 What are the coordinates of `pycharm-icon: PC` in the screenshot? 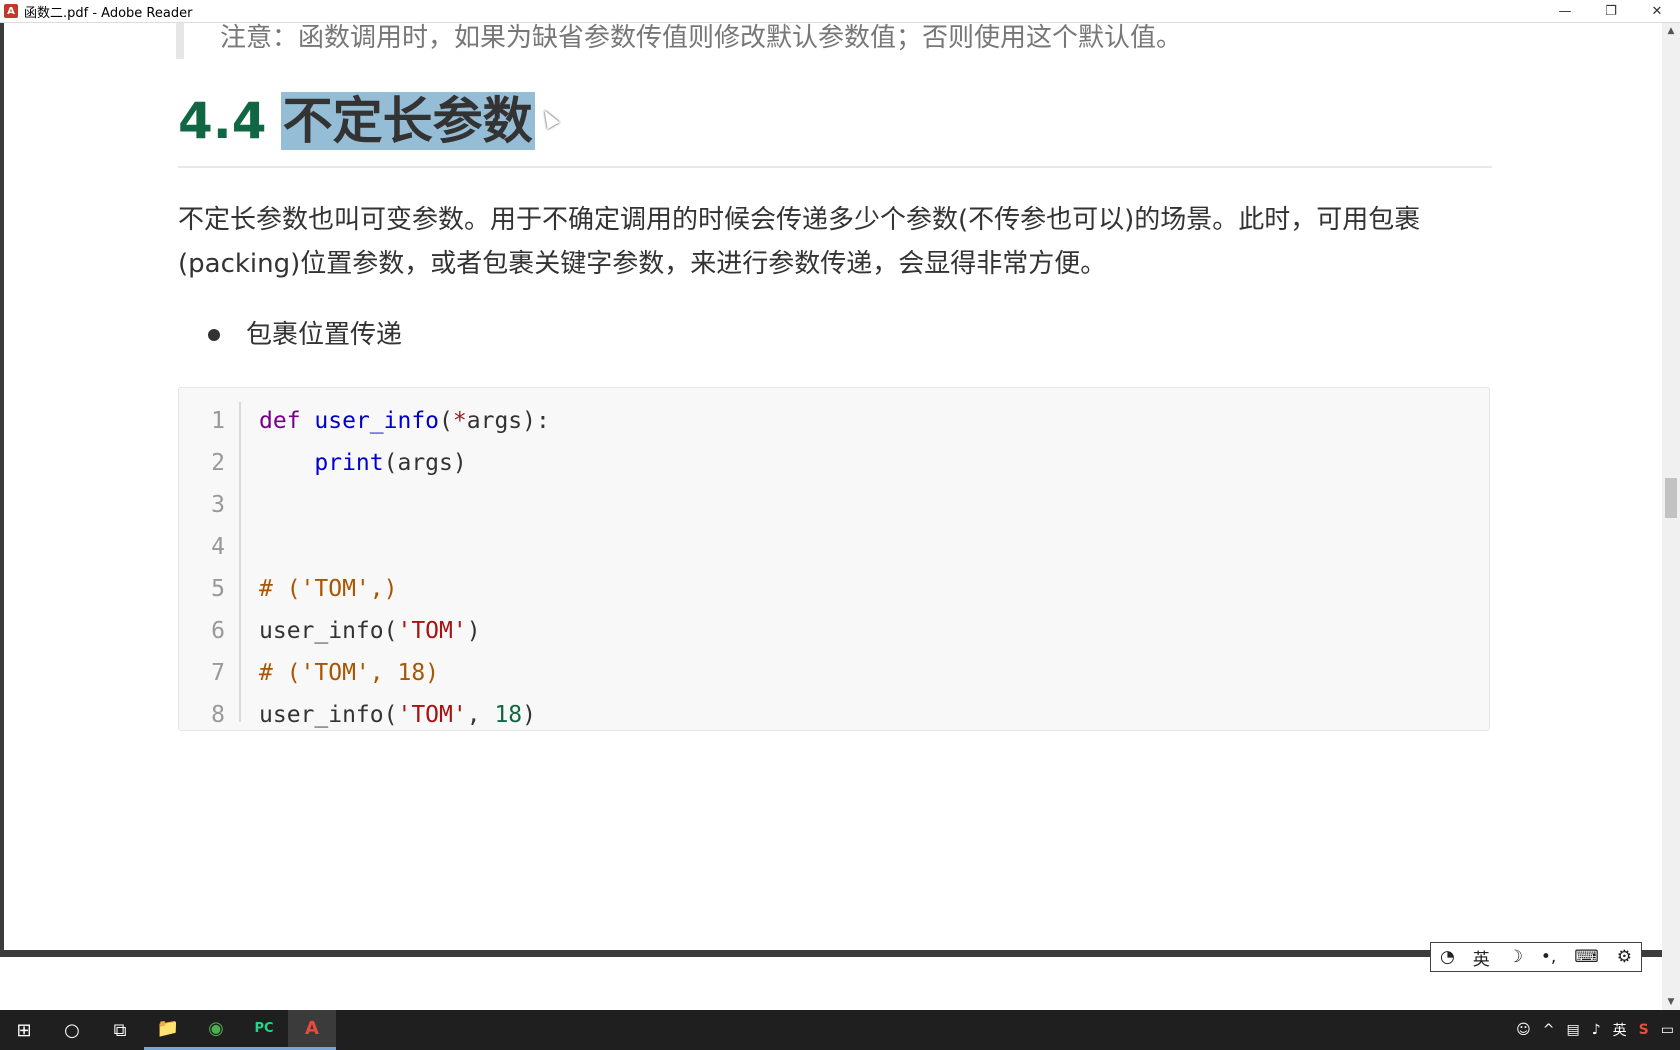 It's located at (264, 1030).